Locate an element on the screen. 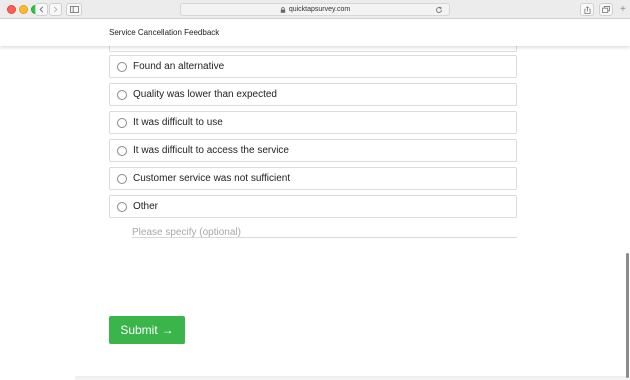  option-label: Other is located at coordinates (146, 206).